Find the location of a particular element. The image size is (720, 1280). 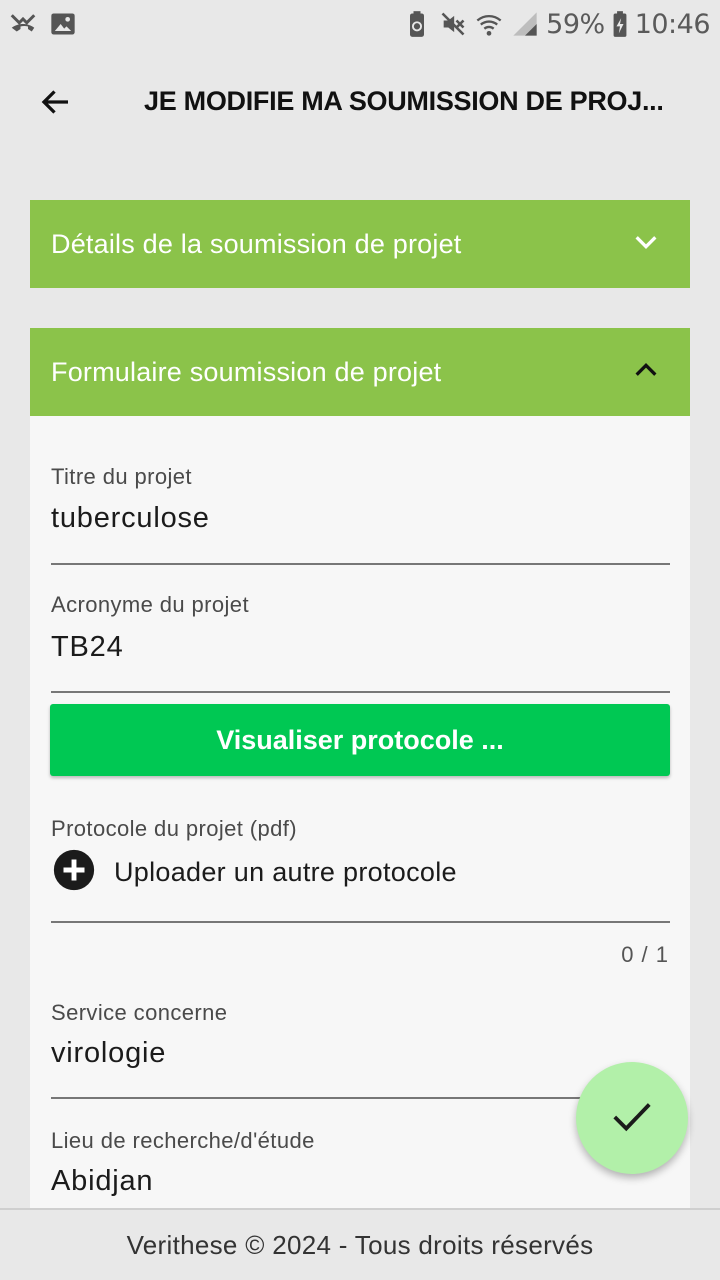

check-icon is located at coordinates (632, 1118).